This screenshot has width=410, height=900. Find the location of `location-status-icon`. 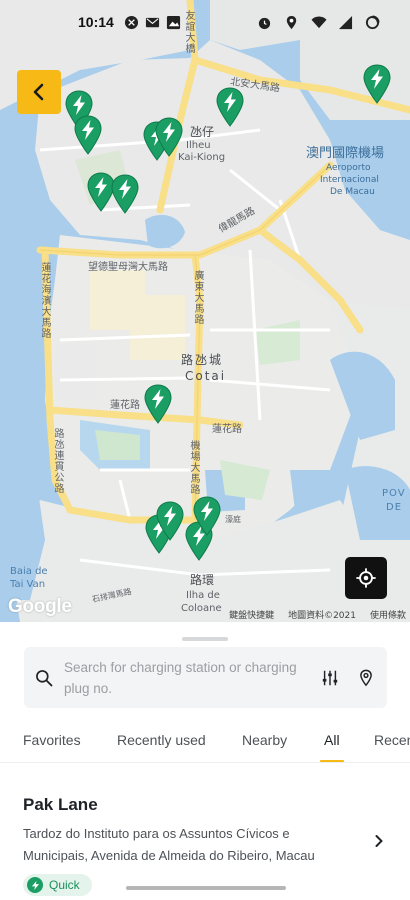

location-status-icon is located at coordinates (291, 22).